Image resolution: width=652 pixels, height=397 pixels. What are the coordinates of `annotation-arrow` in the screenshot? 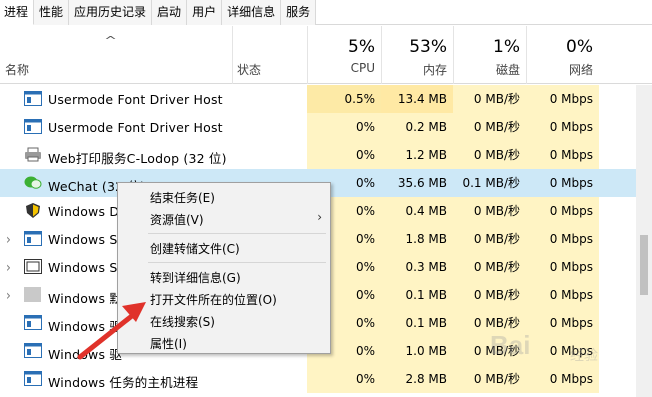 It's located at (111, 331).